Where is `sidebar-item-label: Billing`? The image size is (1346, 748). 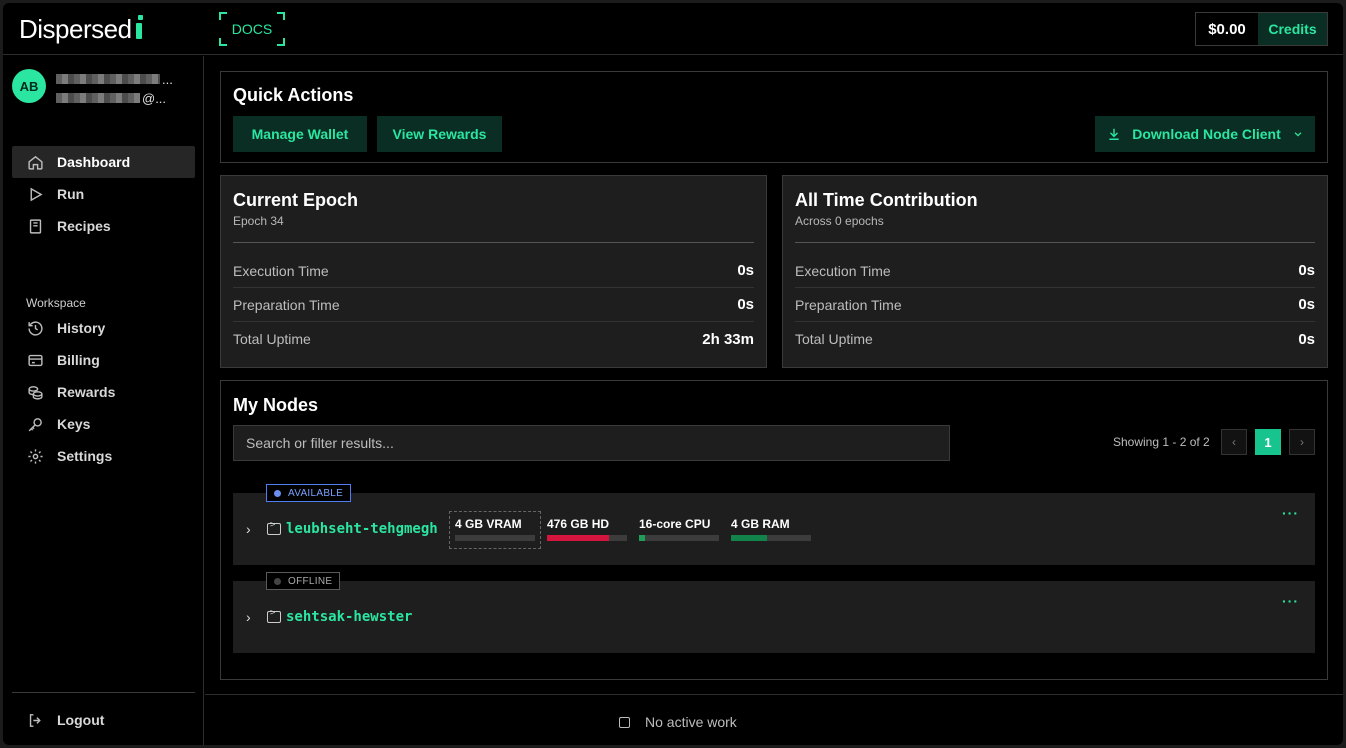
sidebar-item-label: Billing is located at coordinates (78, 360).